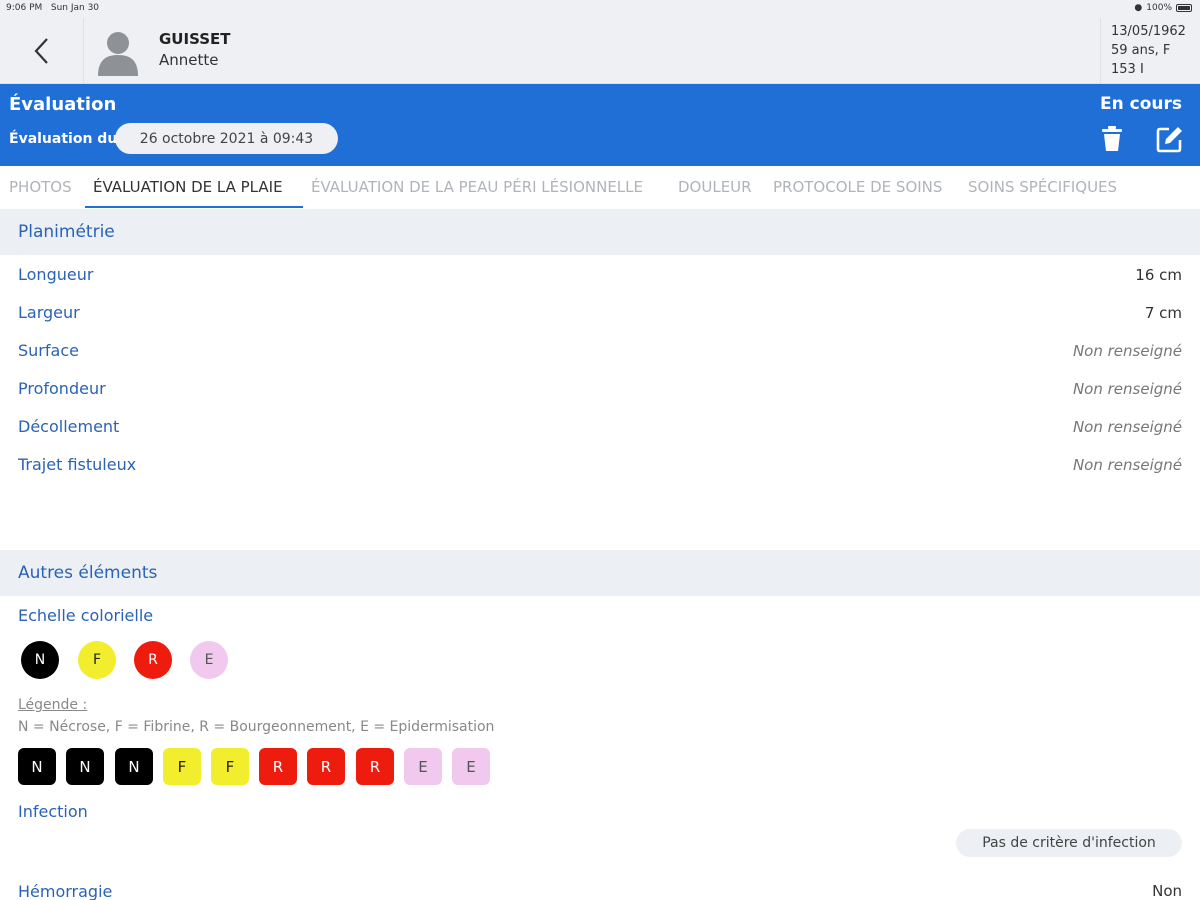 The image size is (1200, 900). Describe the element at coordinates (1141, 104) in the screenshot. I see `evaluation-status: En cours` at that location.